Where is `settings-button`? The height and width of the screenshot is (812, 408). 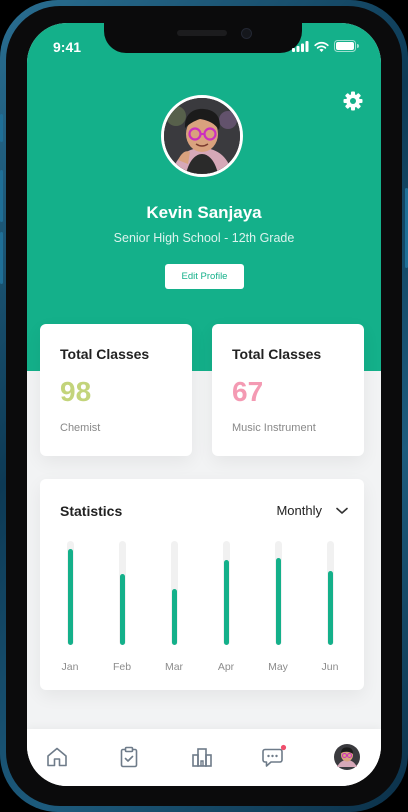 settings-button is located at coordinates (353, 101).